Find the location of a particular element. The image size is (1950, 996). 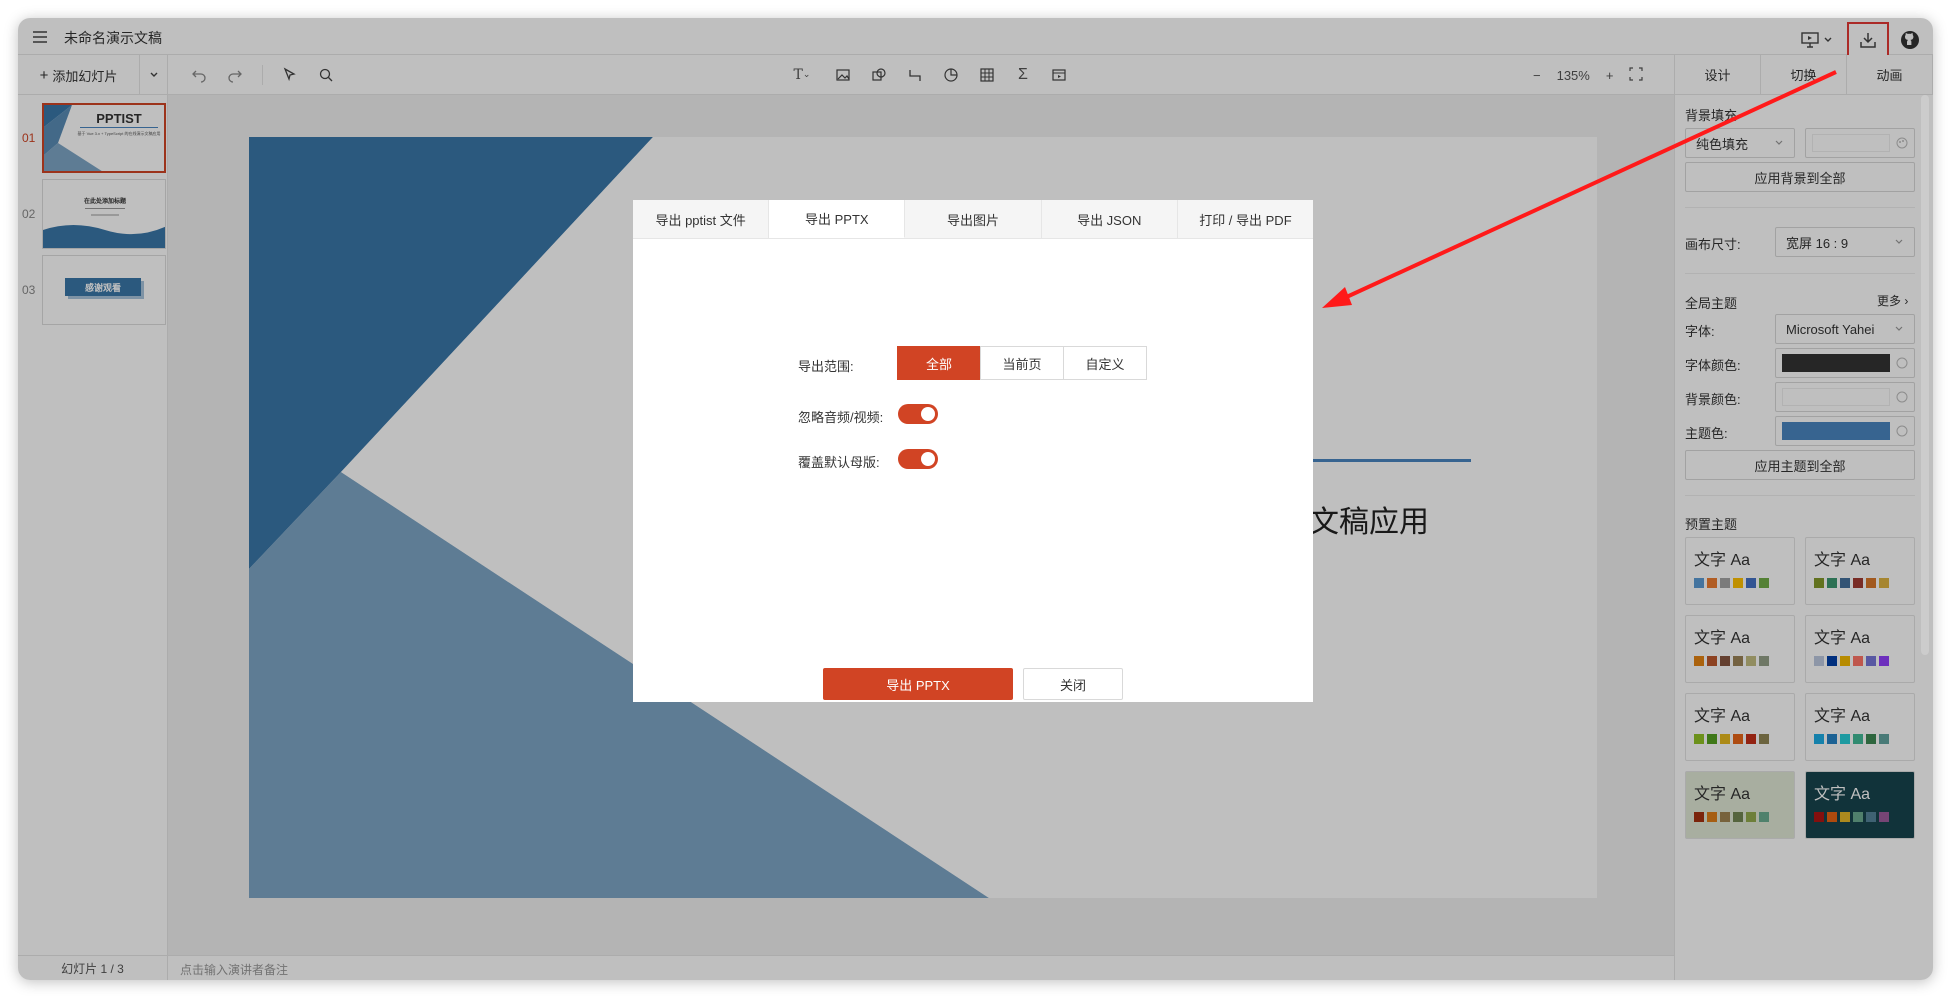

range-current-button: 当前页 is located at coordinates (1022, 363).